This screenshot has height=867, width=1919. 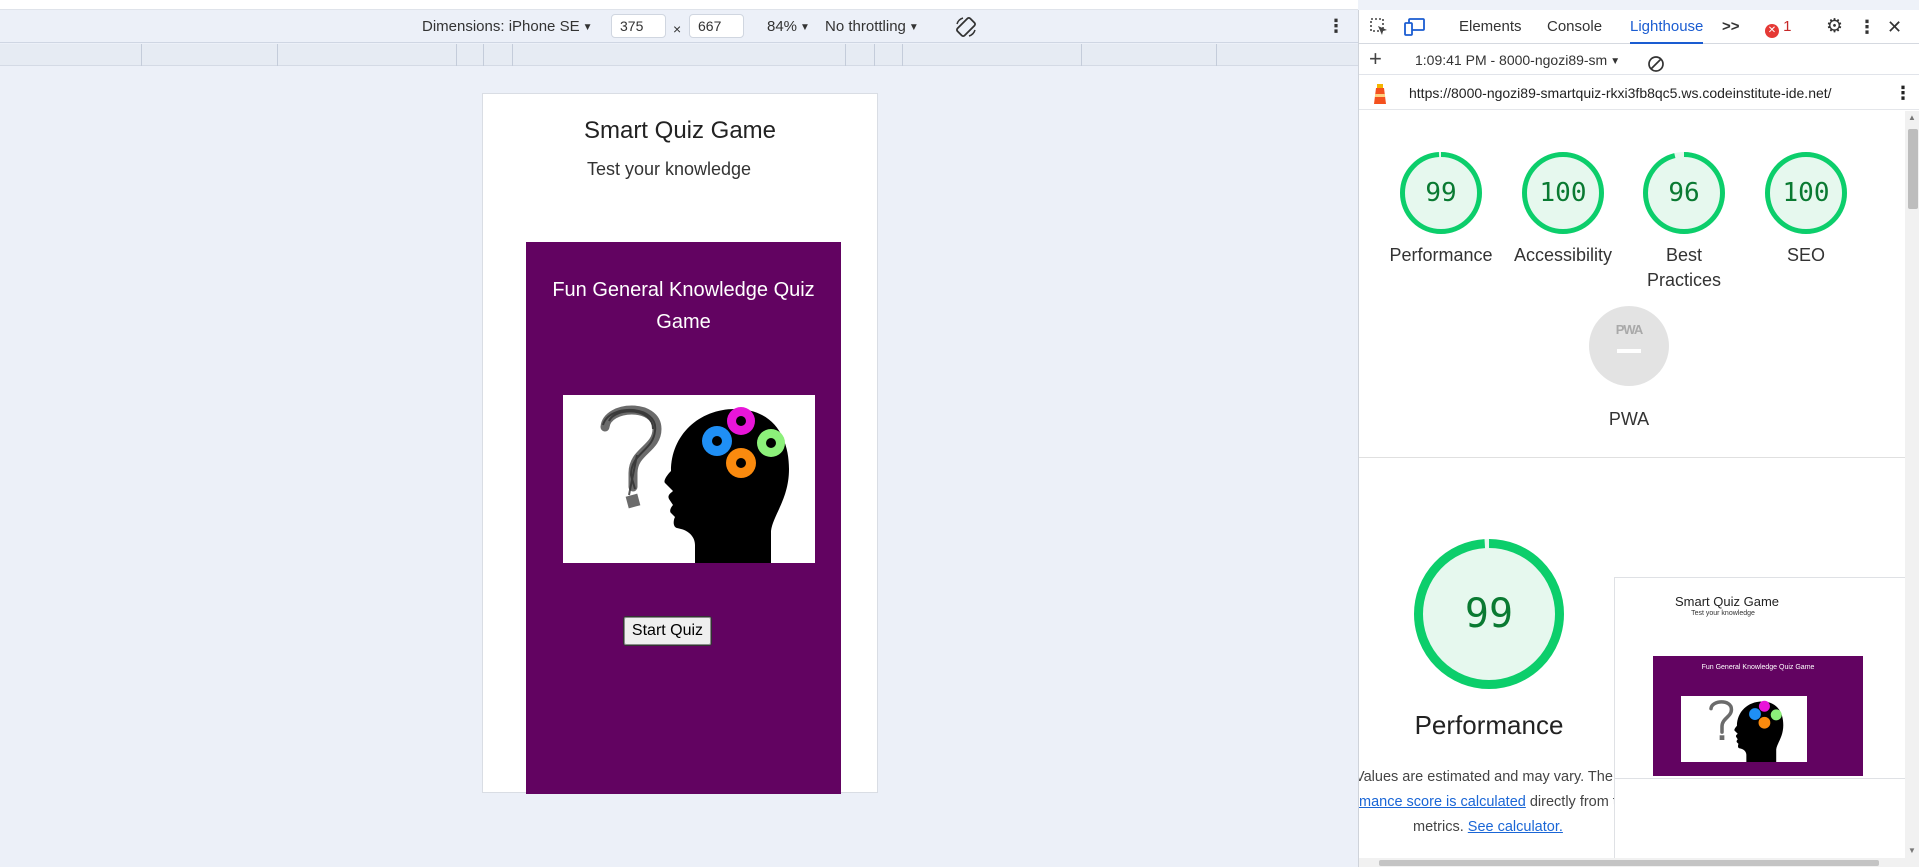 What do you see at coordinates (1903, 93) in the screenshot?
I see `report-menu-icon: ⋮` at bounding box center [1903, 93].